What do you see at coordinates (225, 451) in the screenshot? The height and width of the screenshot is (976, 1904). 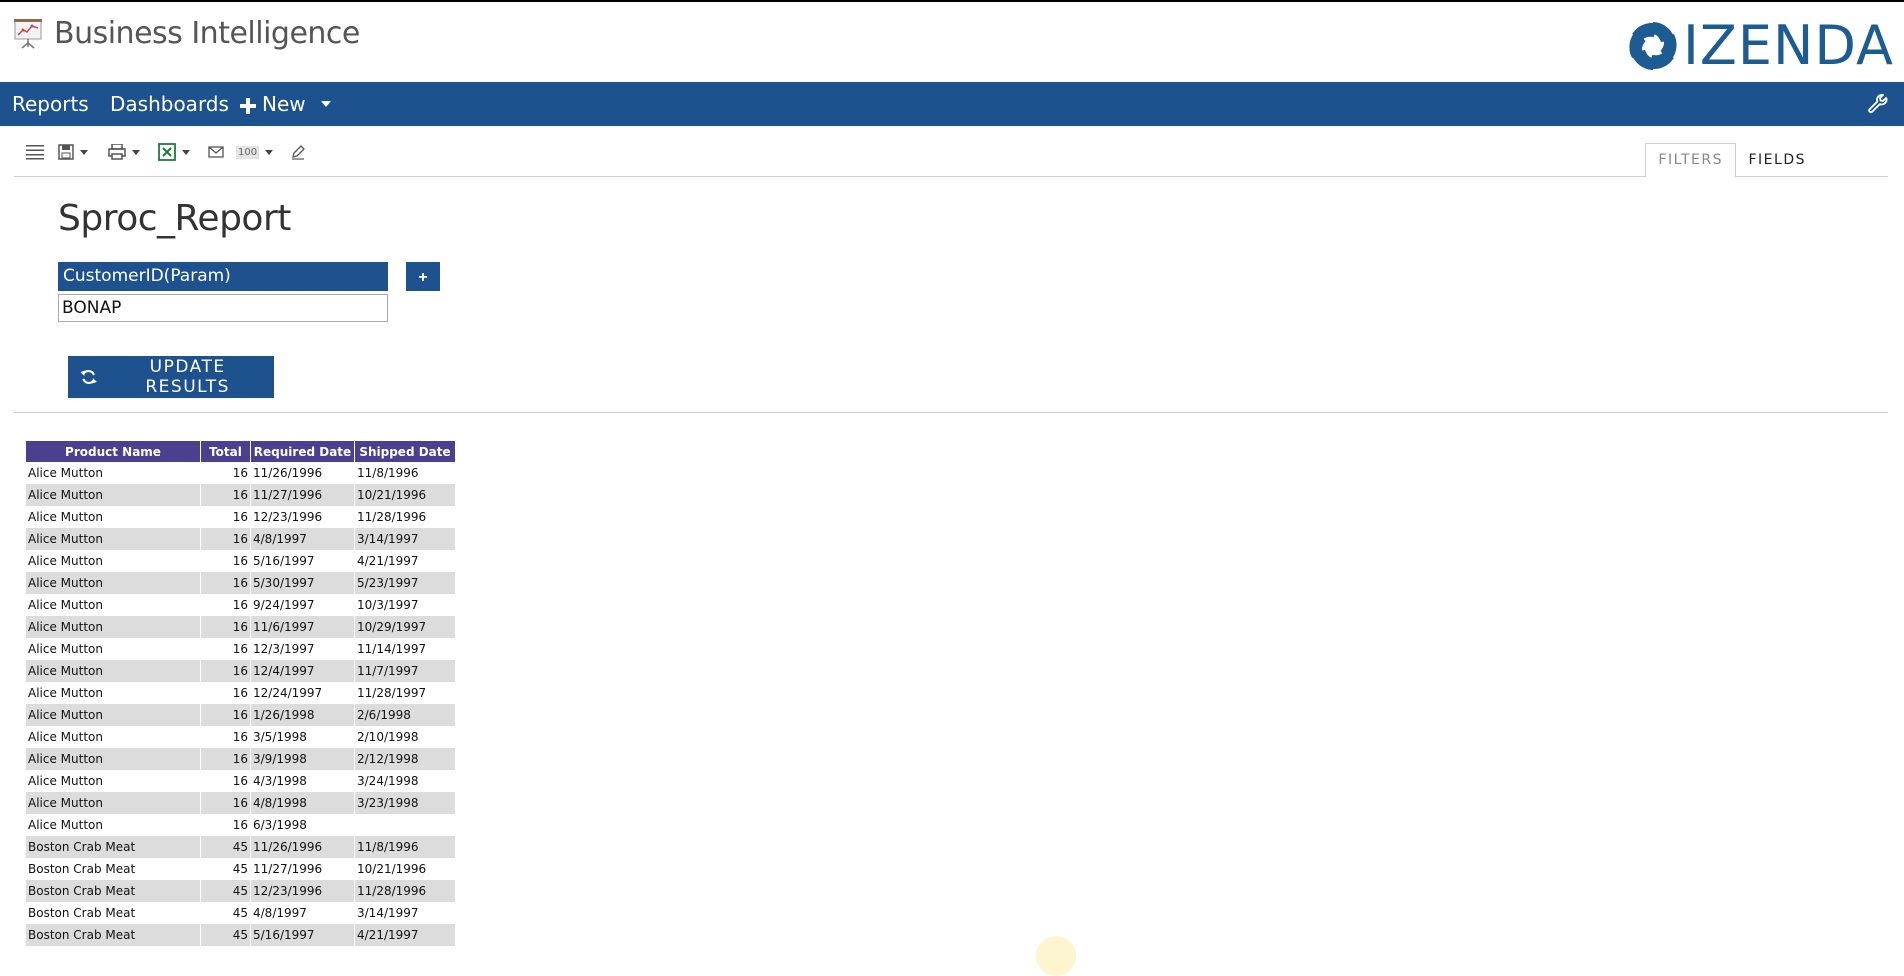 I see `column-header: Total` at bounding box center [225, 451].